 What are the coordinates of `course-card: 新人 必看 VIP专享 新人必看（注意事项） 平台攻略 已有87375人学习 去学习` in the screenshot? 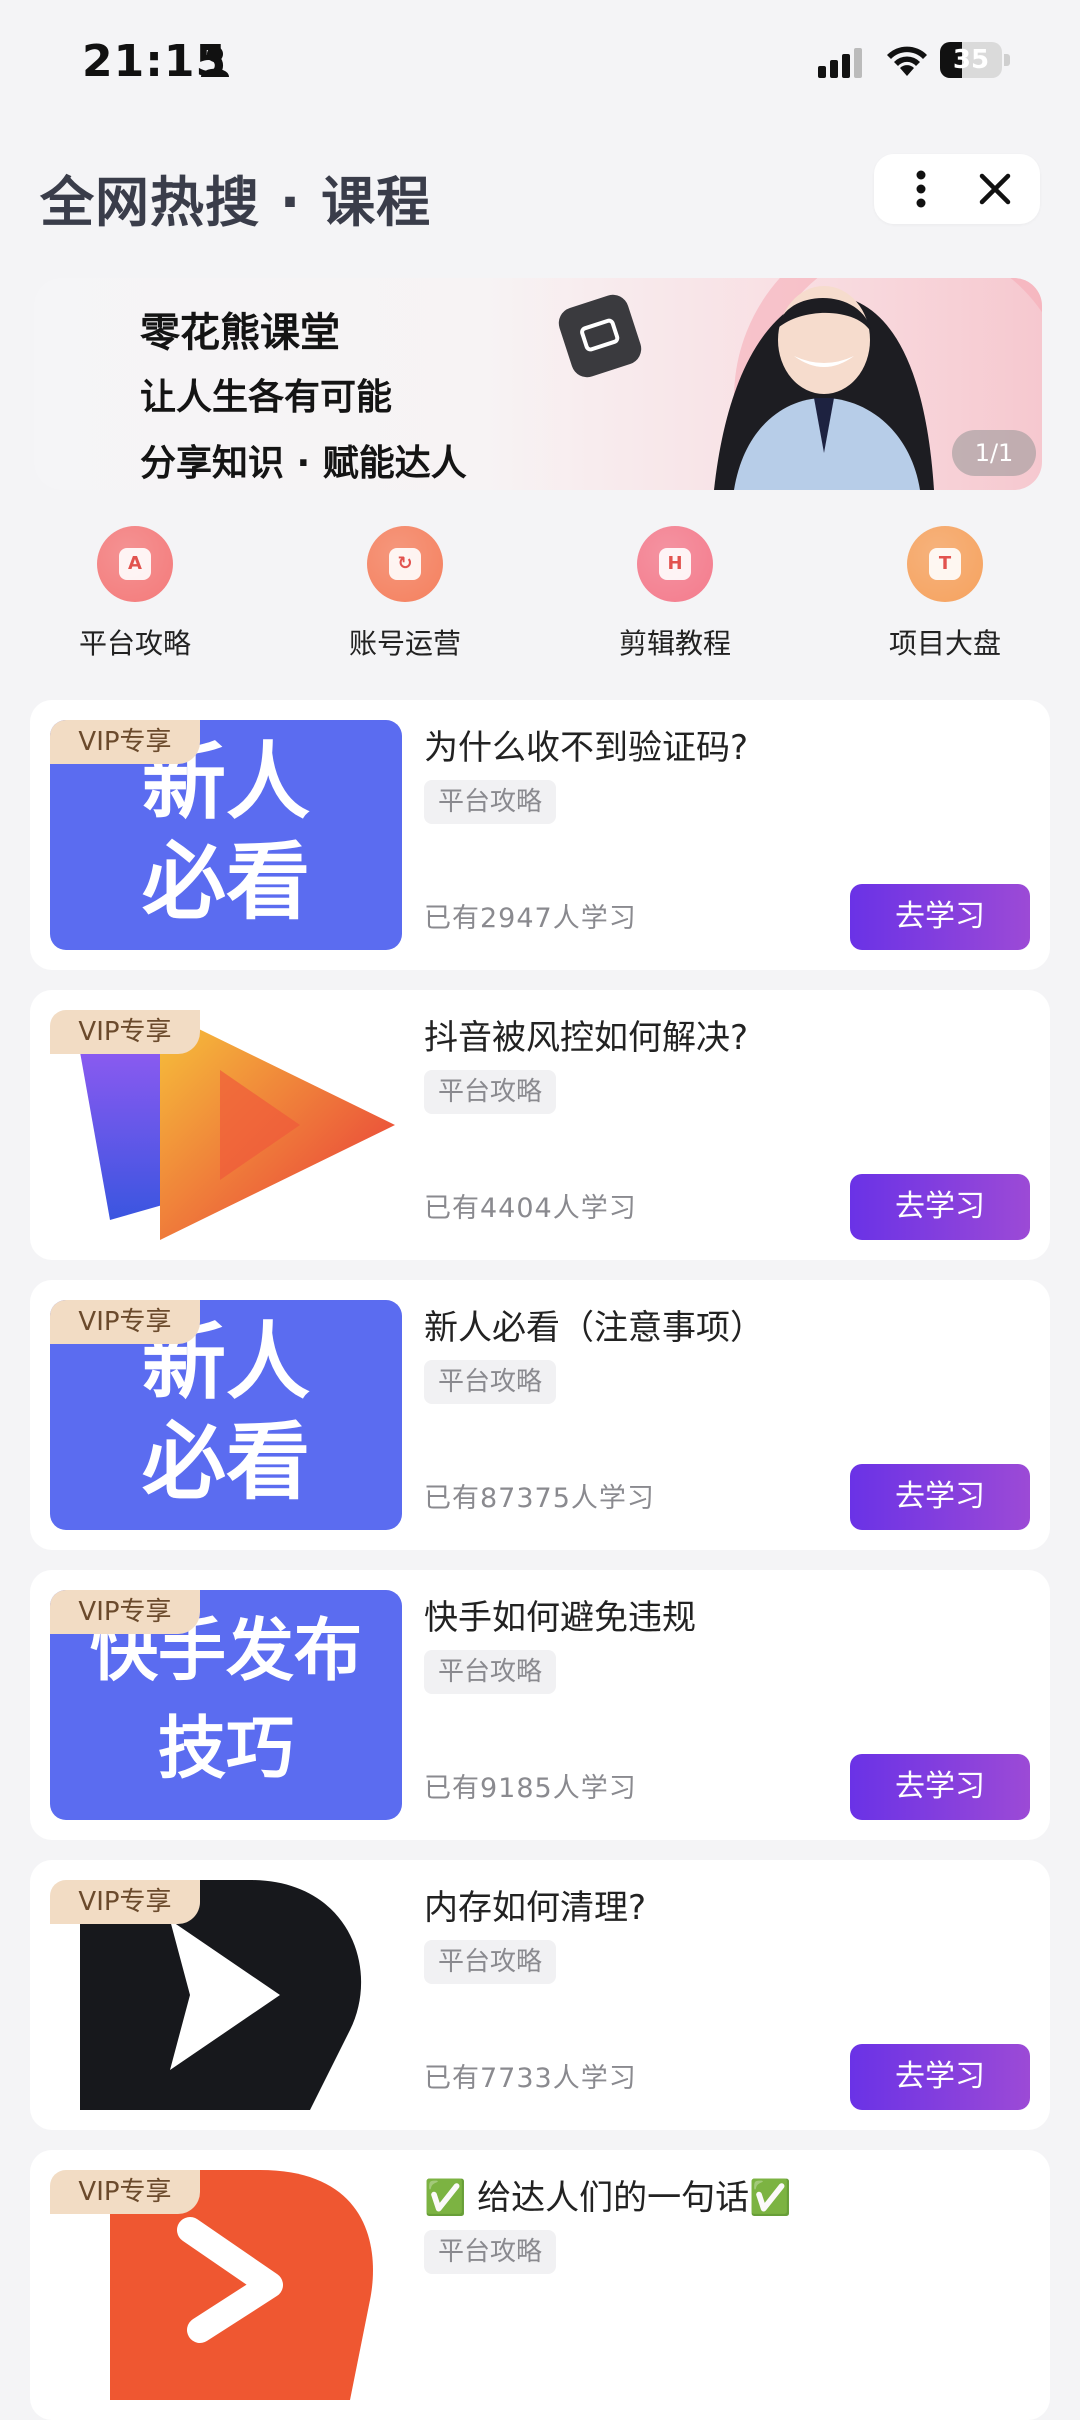 It's located at (540, 1415).